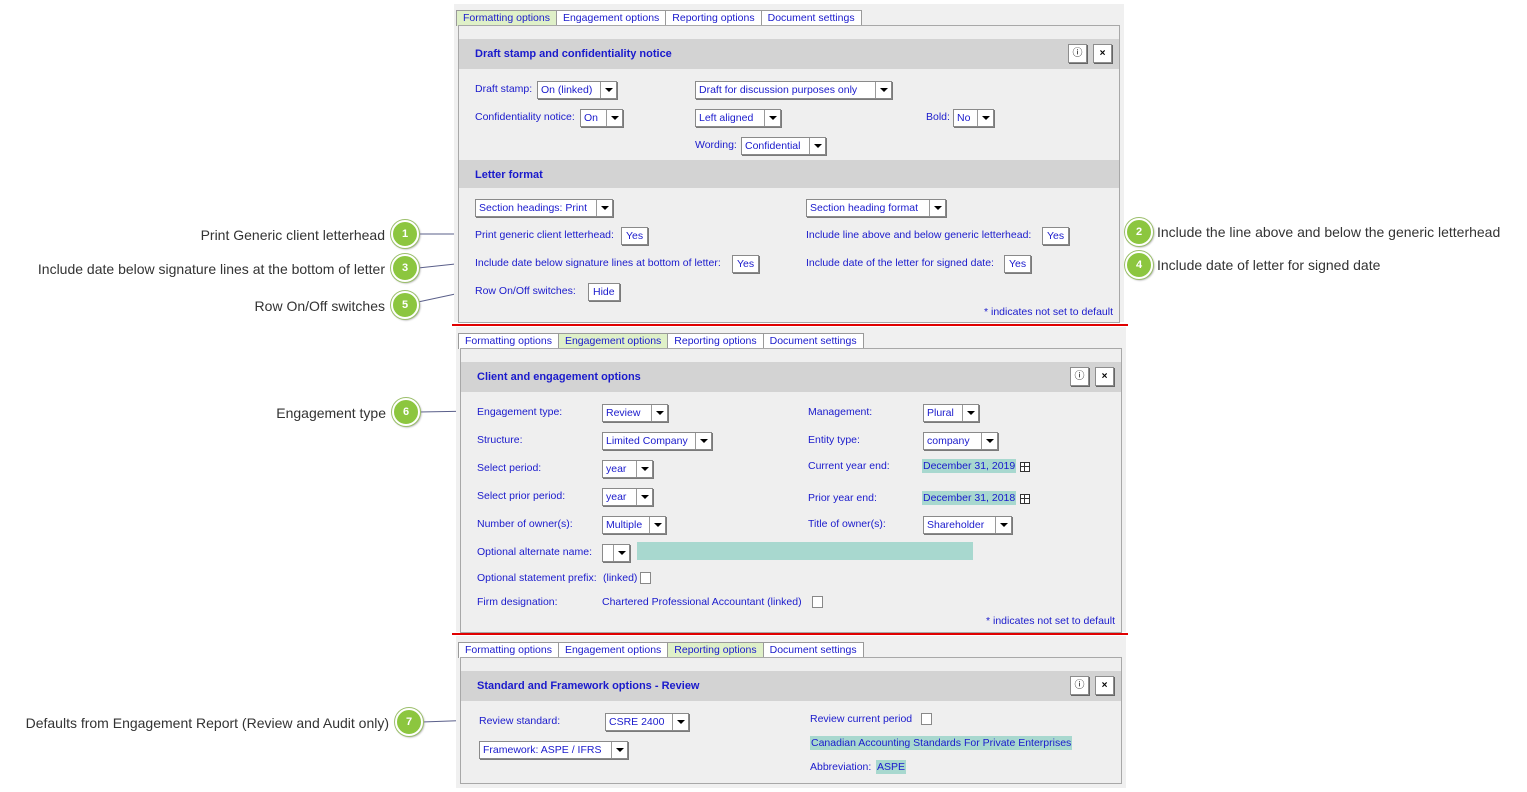 The image size is (1527, 792). What do you see at coordinates (973, 118) in the screenshot?
I see `bold-dropdown: No` at bounding box center [973, 118].